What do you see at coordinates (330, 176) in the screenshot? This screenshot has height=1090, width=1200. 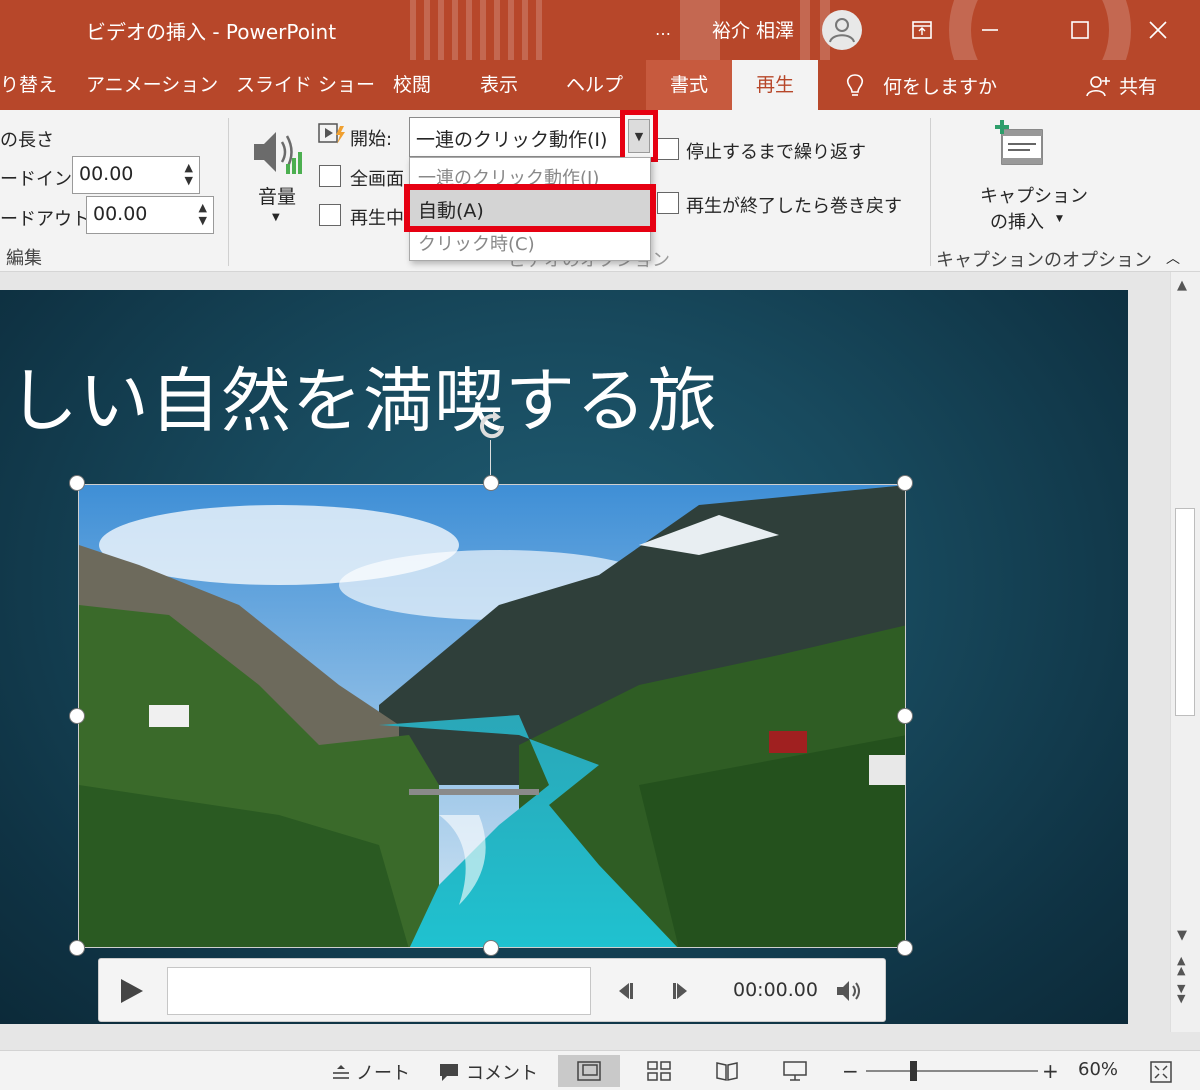 I see `fullscreen-checkbox` at bounding box center [330, 176].